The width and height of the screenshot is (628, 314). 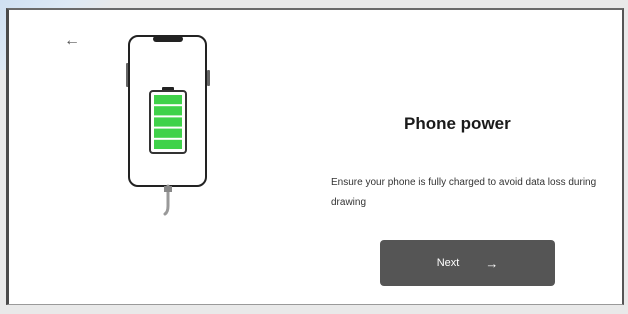 I want to click on next-button: Next →, so click(x=467, y=263).